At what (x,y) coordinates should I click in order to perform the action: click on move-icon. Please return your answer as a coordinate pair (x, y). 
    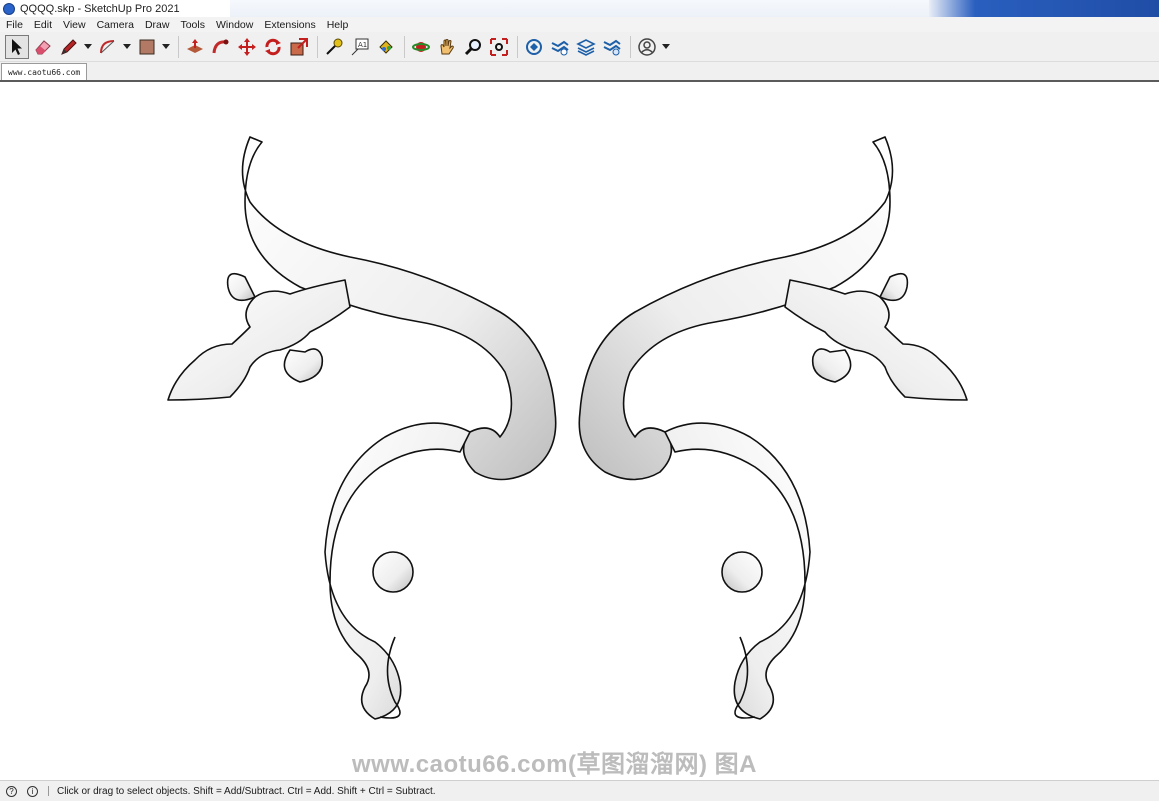
    Looking at the image, I should click on (247, 46).